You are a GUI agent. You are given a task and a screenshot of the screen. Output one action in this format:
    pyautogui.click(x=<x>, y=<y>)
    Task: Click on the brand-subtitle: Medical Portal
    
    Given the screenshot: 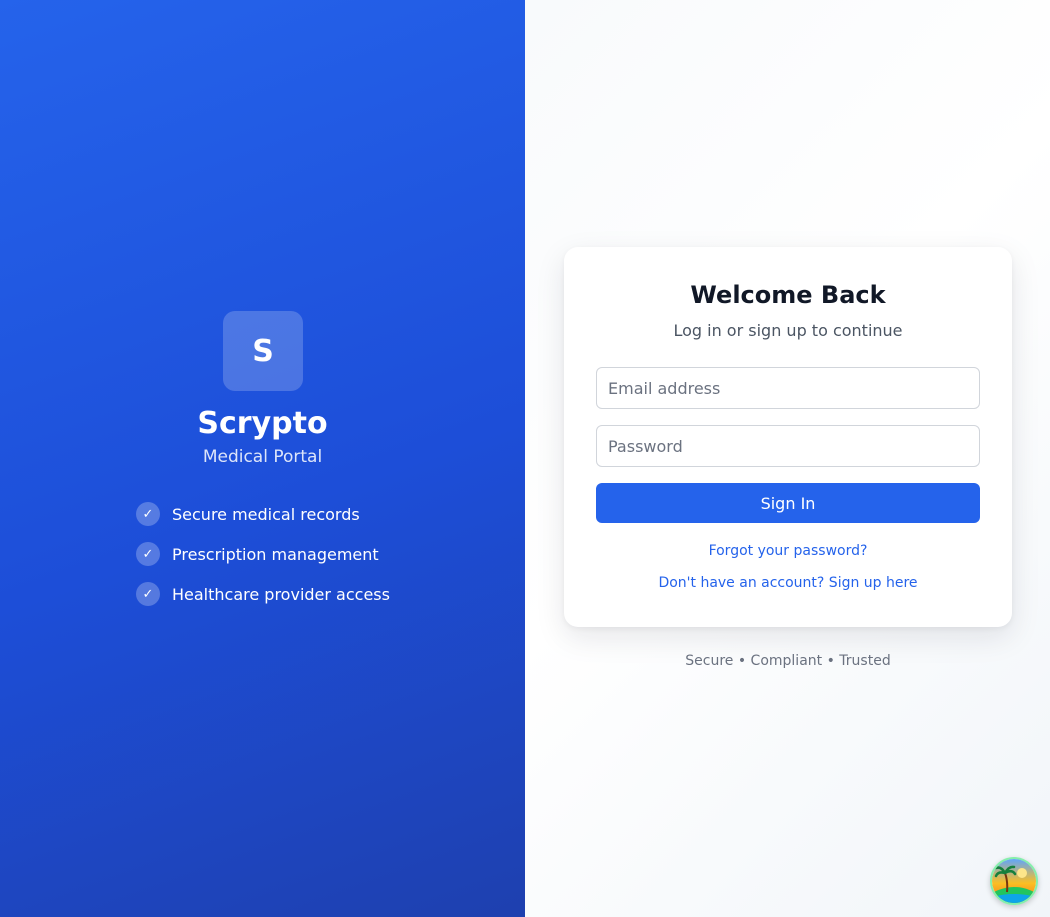 What is the action you would take?
    pyautogui.click(x=262, y=457)
    